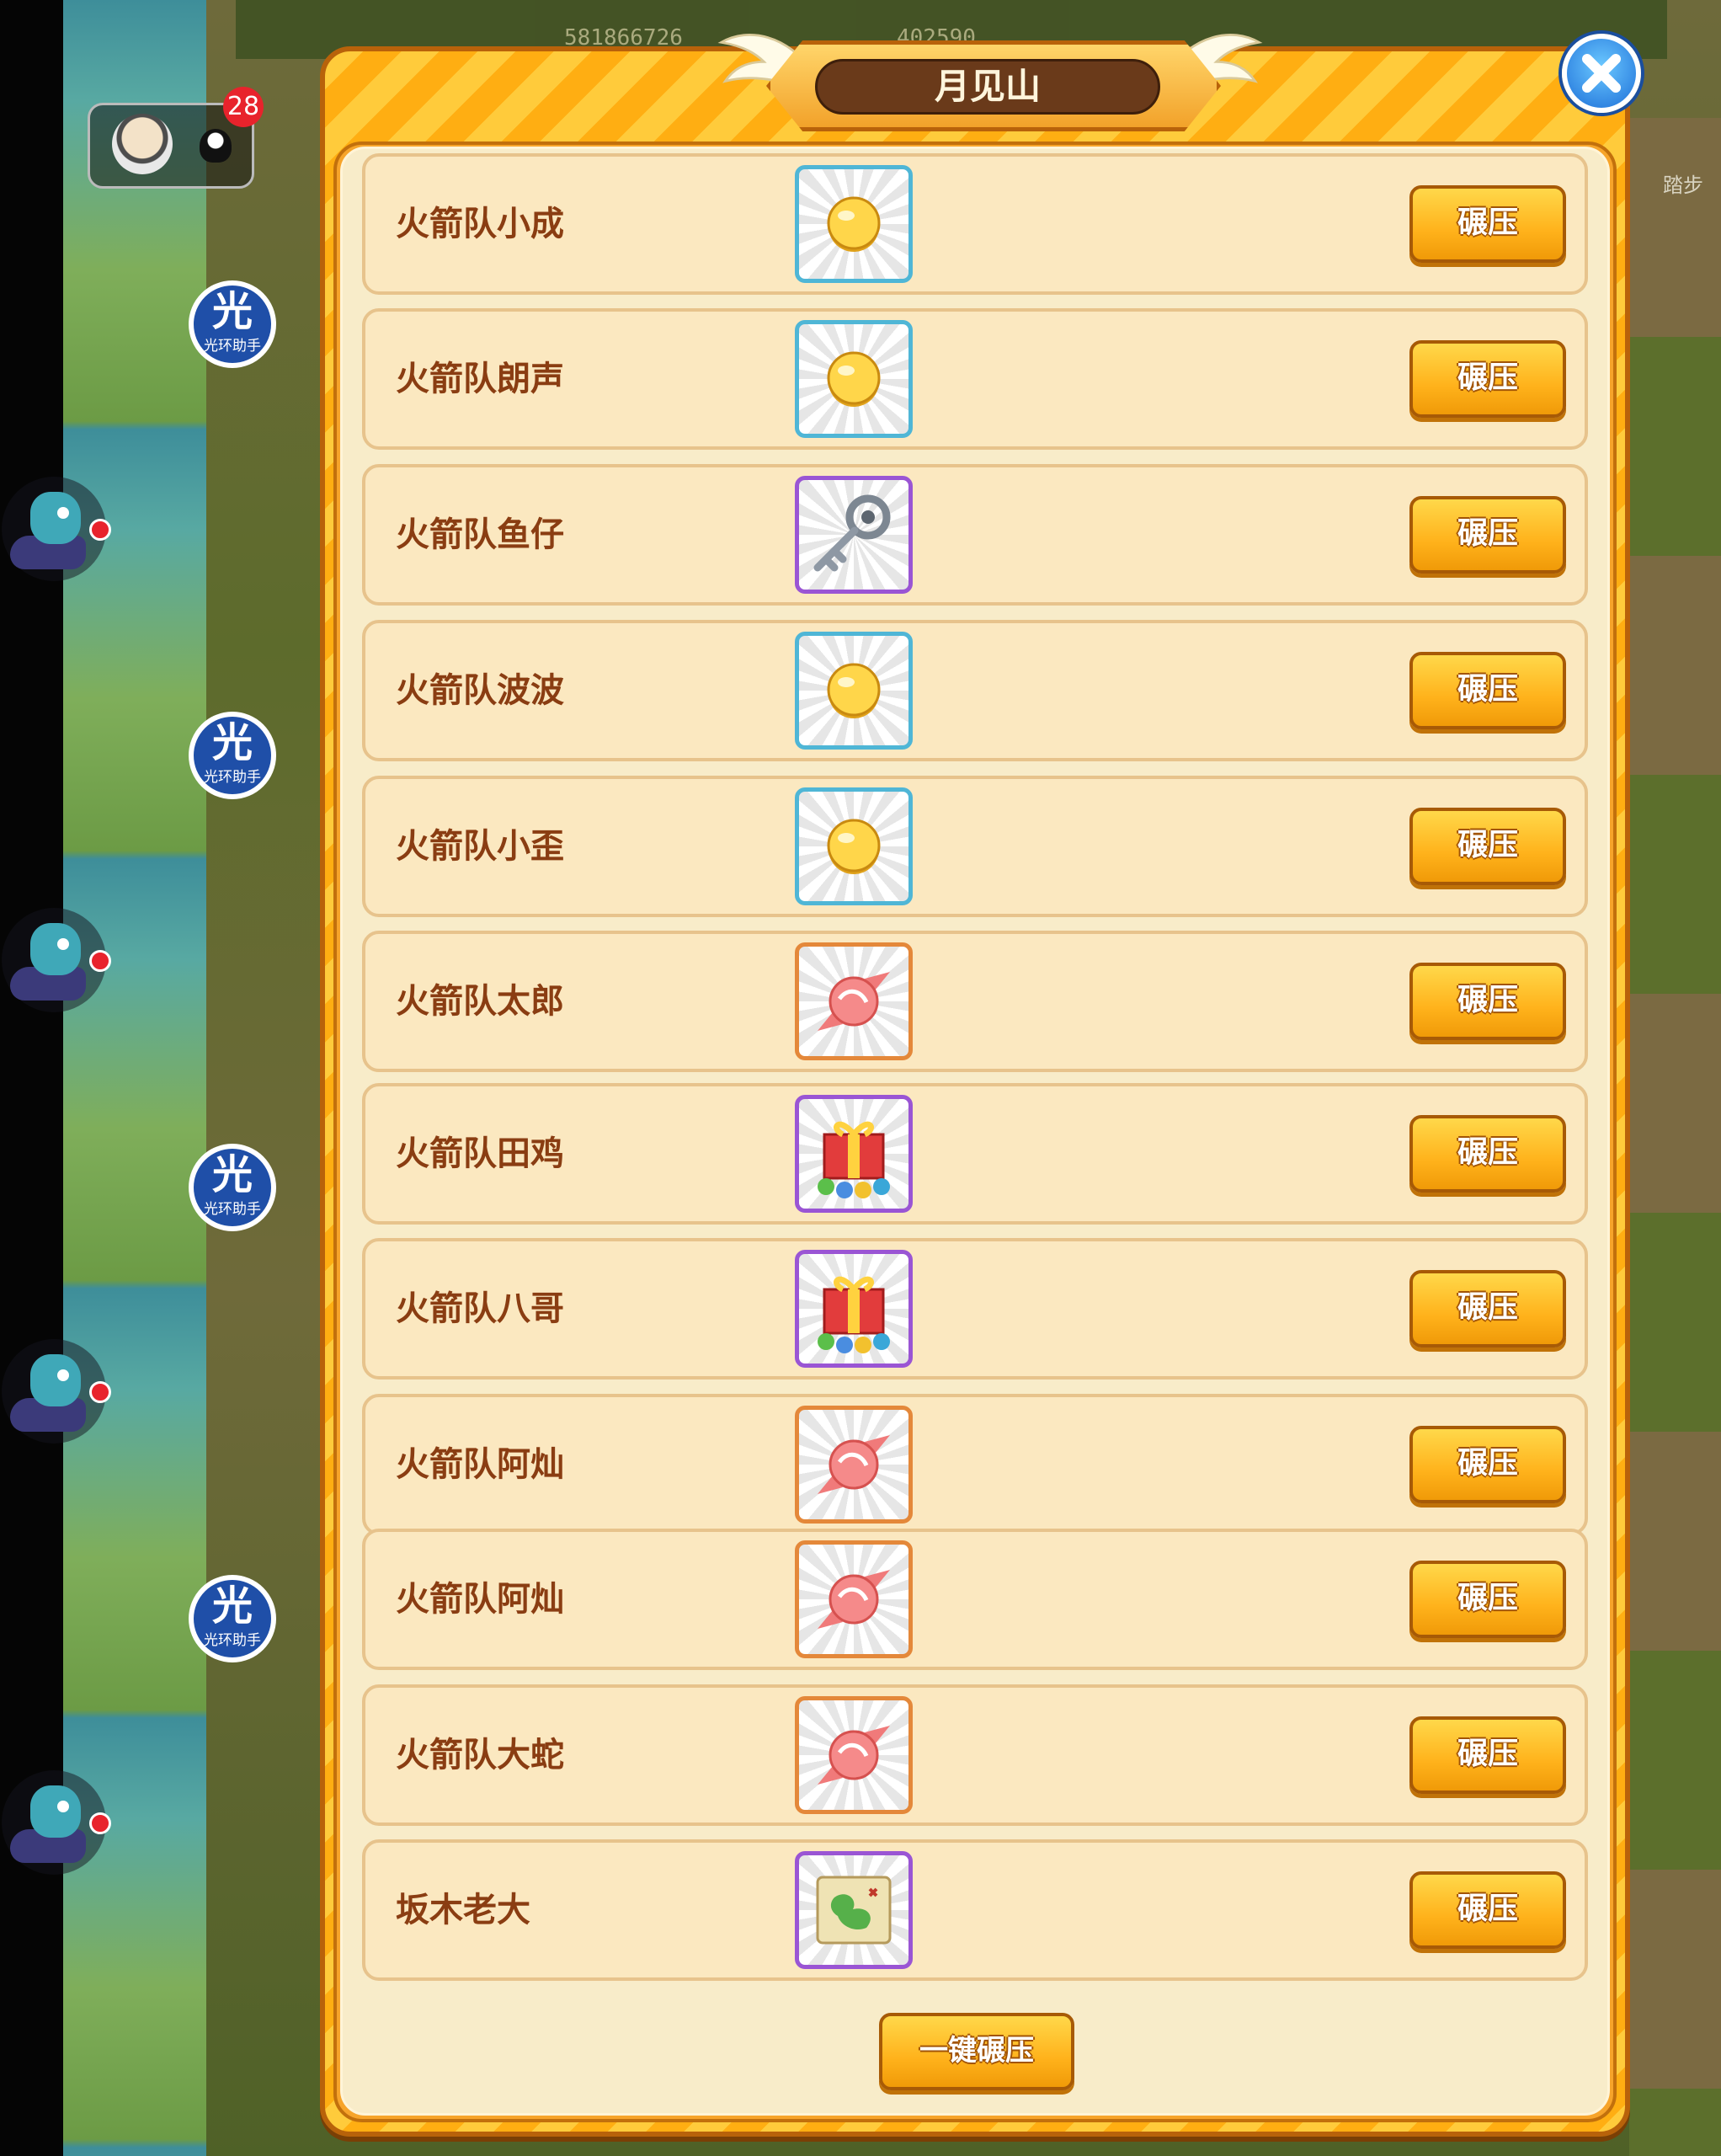 The height and width of the screenshot is (2156, 1721). I want to click on trainer-name: 火箭队太郎, so click(480, 1001).